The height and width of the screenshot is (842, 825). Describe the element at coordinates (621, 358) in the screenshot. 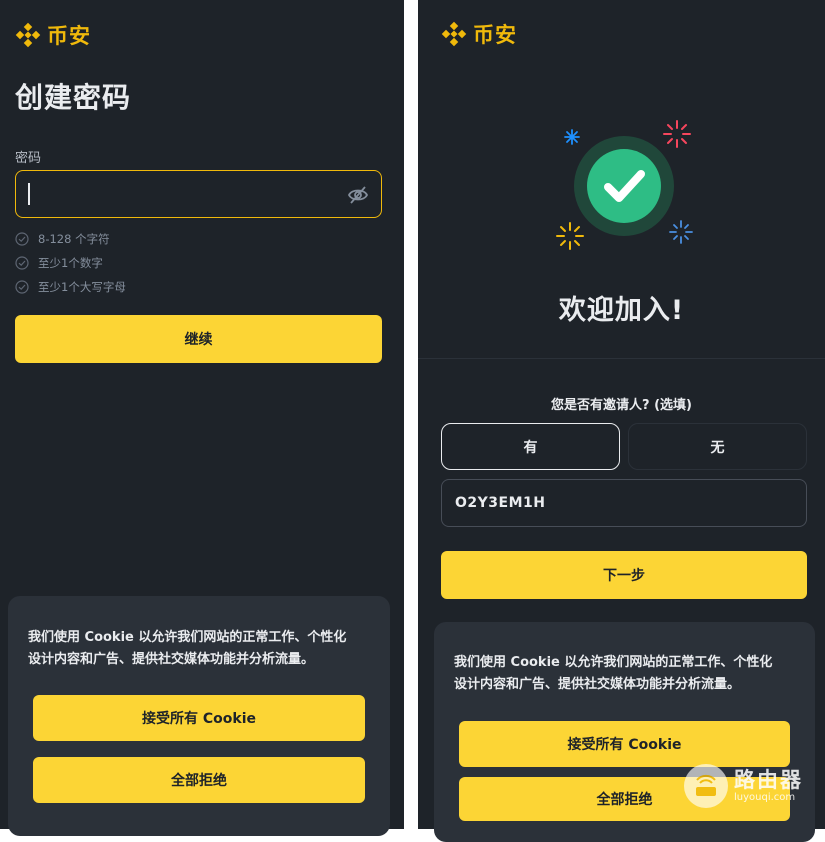

I see `section-divider` at that location.